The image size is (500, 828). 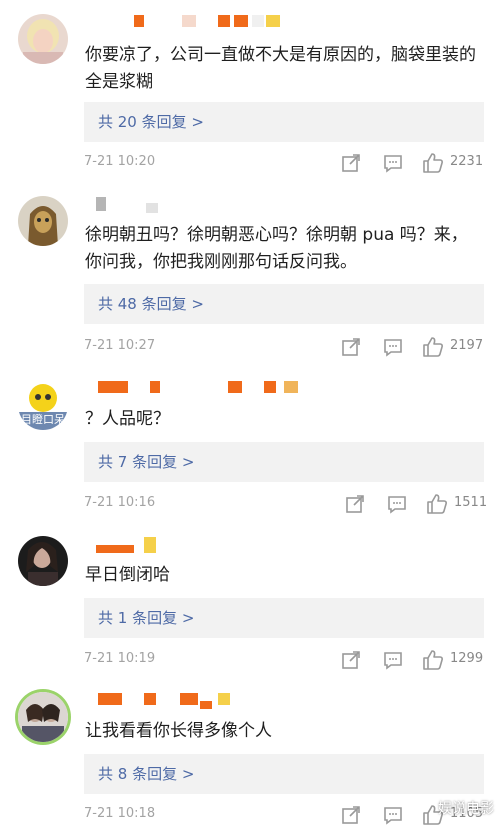 I want to click on avatar-photo-group, so click(x=43, y=717).